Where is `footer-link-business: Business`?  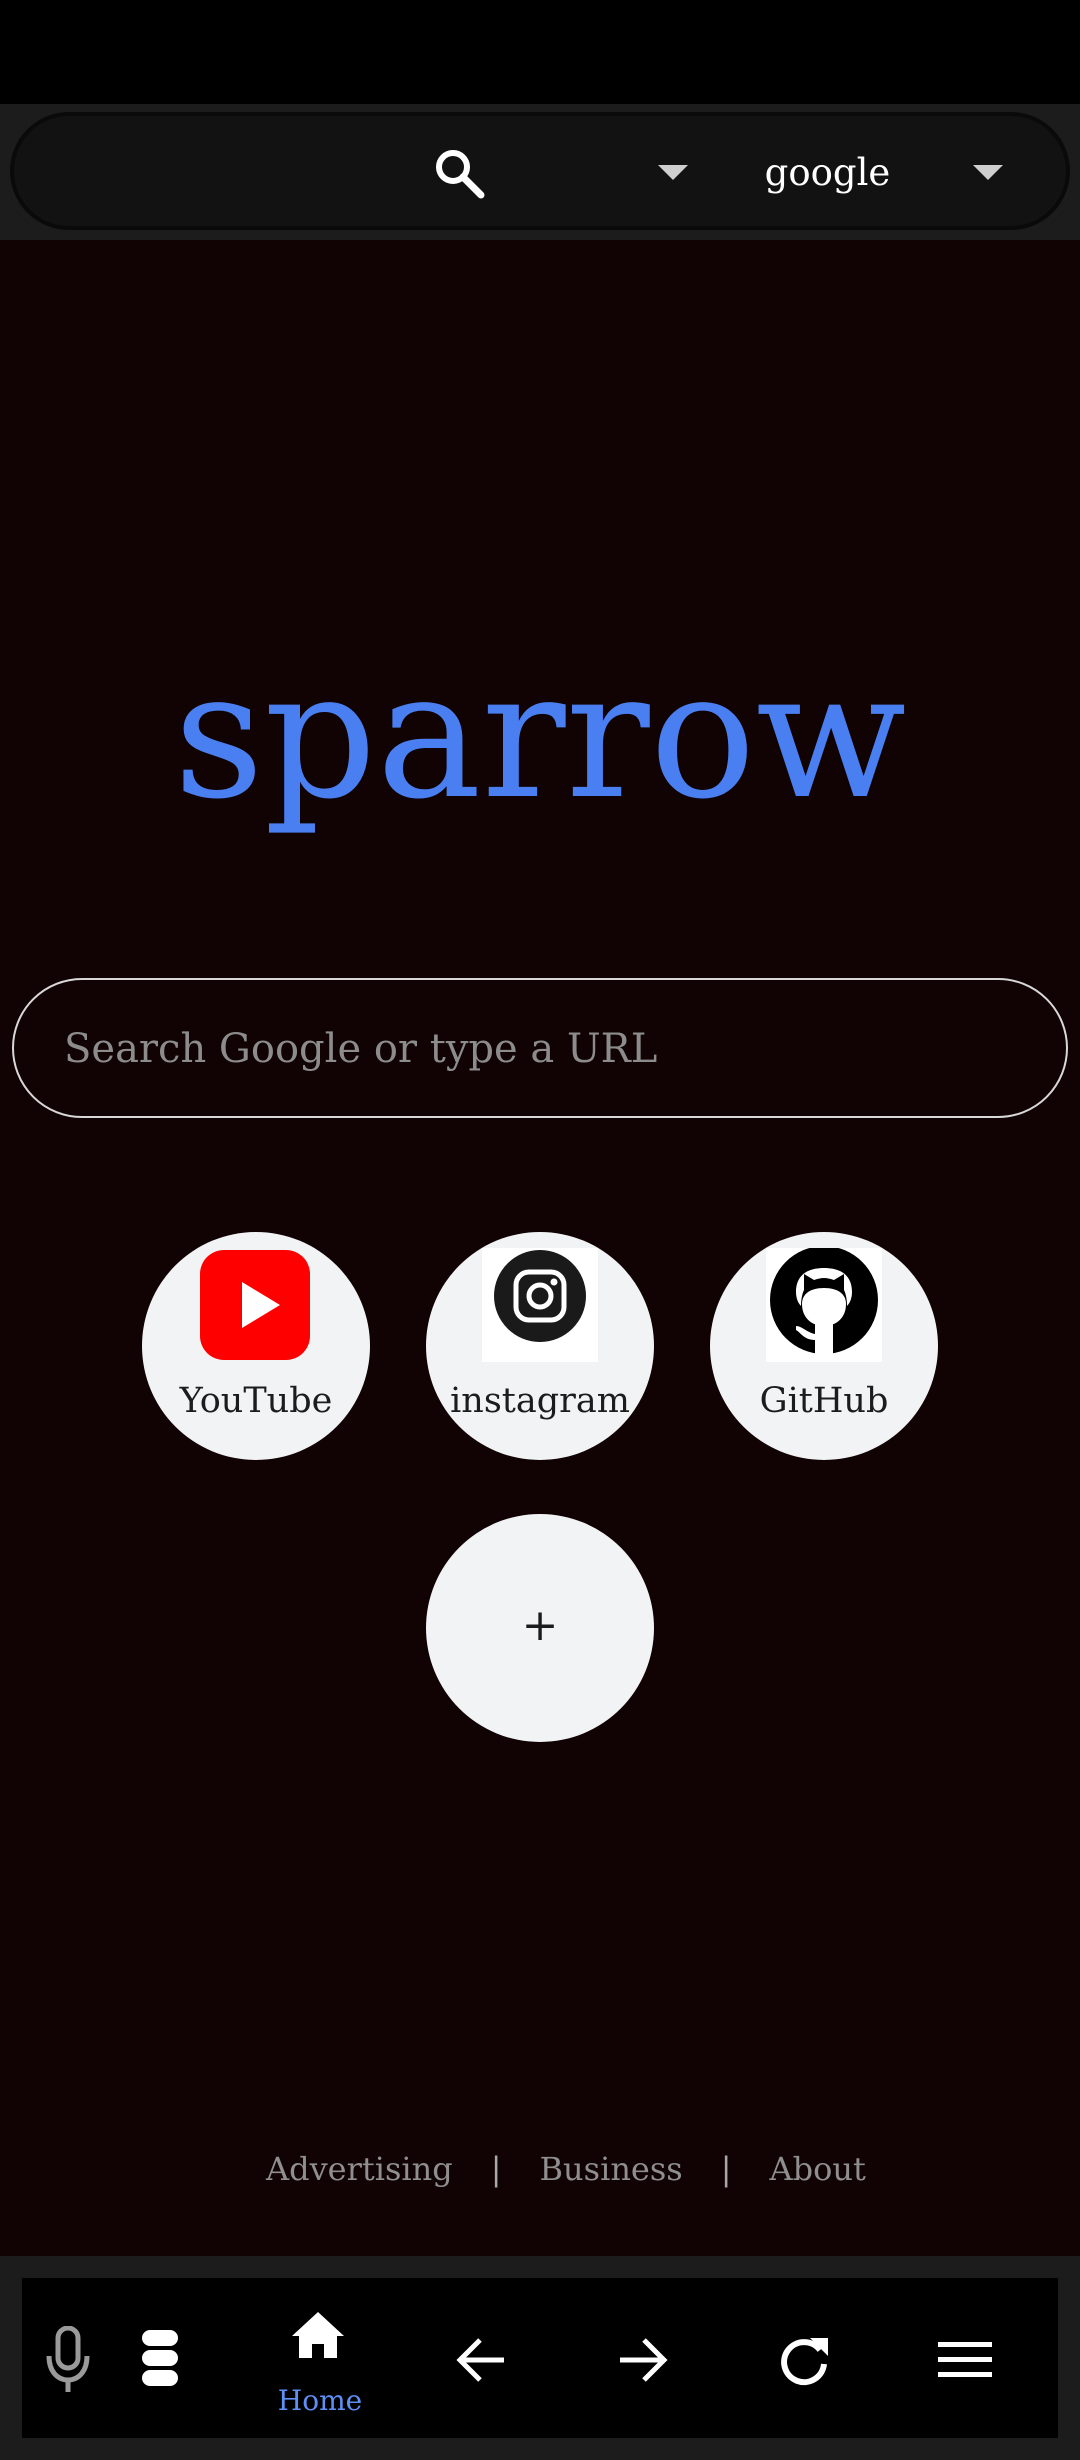 footer-link-business: Business is located at coordinates (611, 2169).